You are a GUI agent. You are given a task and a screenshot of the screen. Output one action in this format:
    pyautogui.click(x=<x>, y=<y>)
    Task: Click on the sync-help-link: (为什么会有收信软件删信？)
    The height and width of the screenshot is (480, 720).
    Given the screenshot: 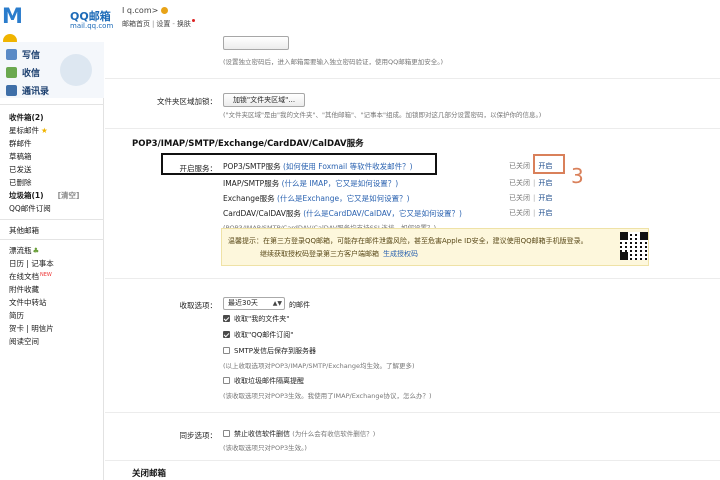 What is the action you would take?
    pyautogui.click(x=333, y=434)
    